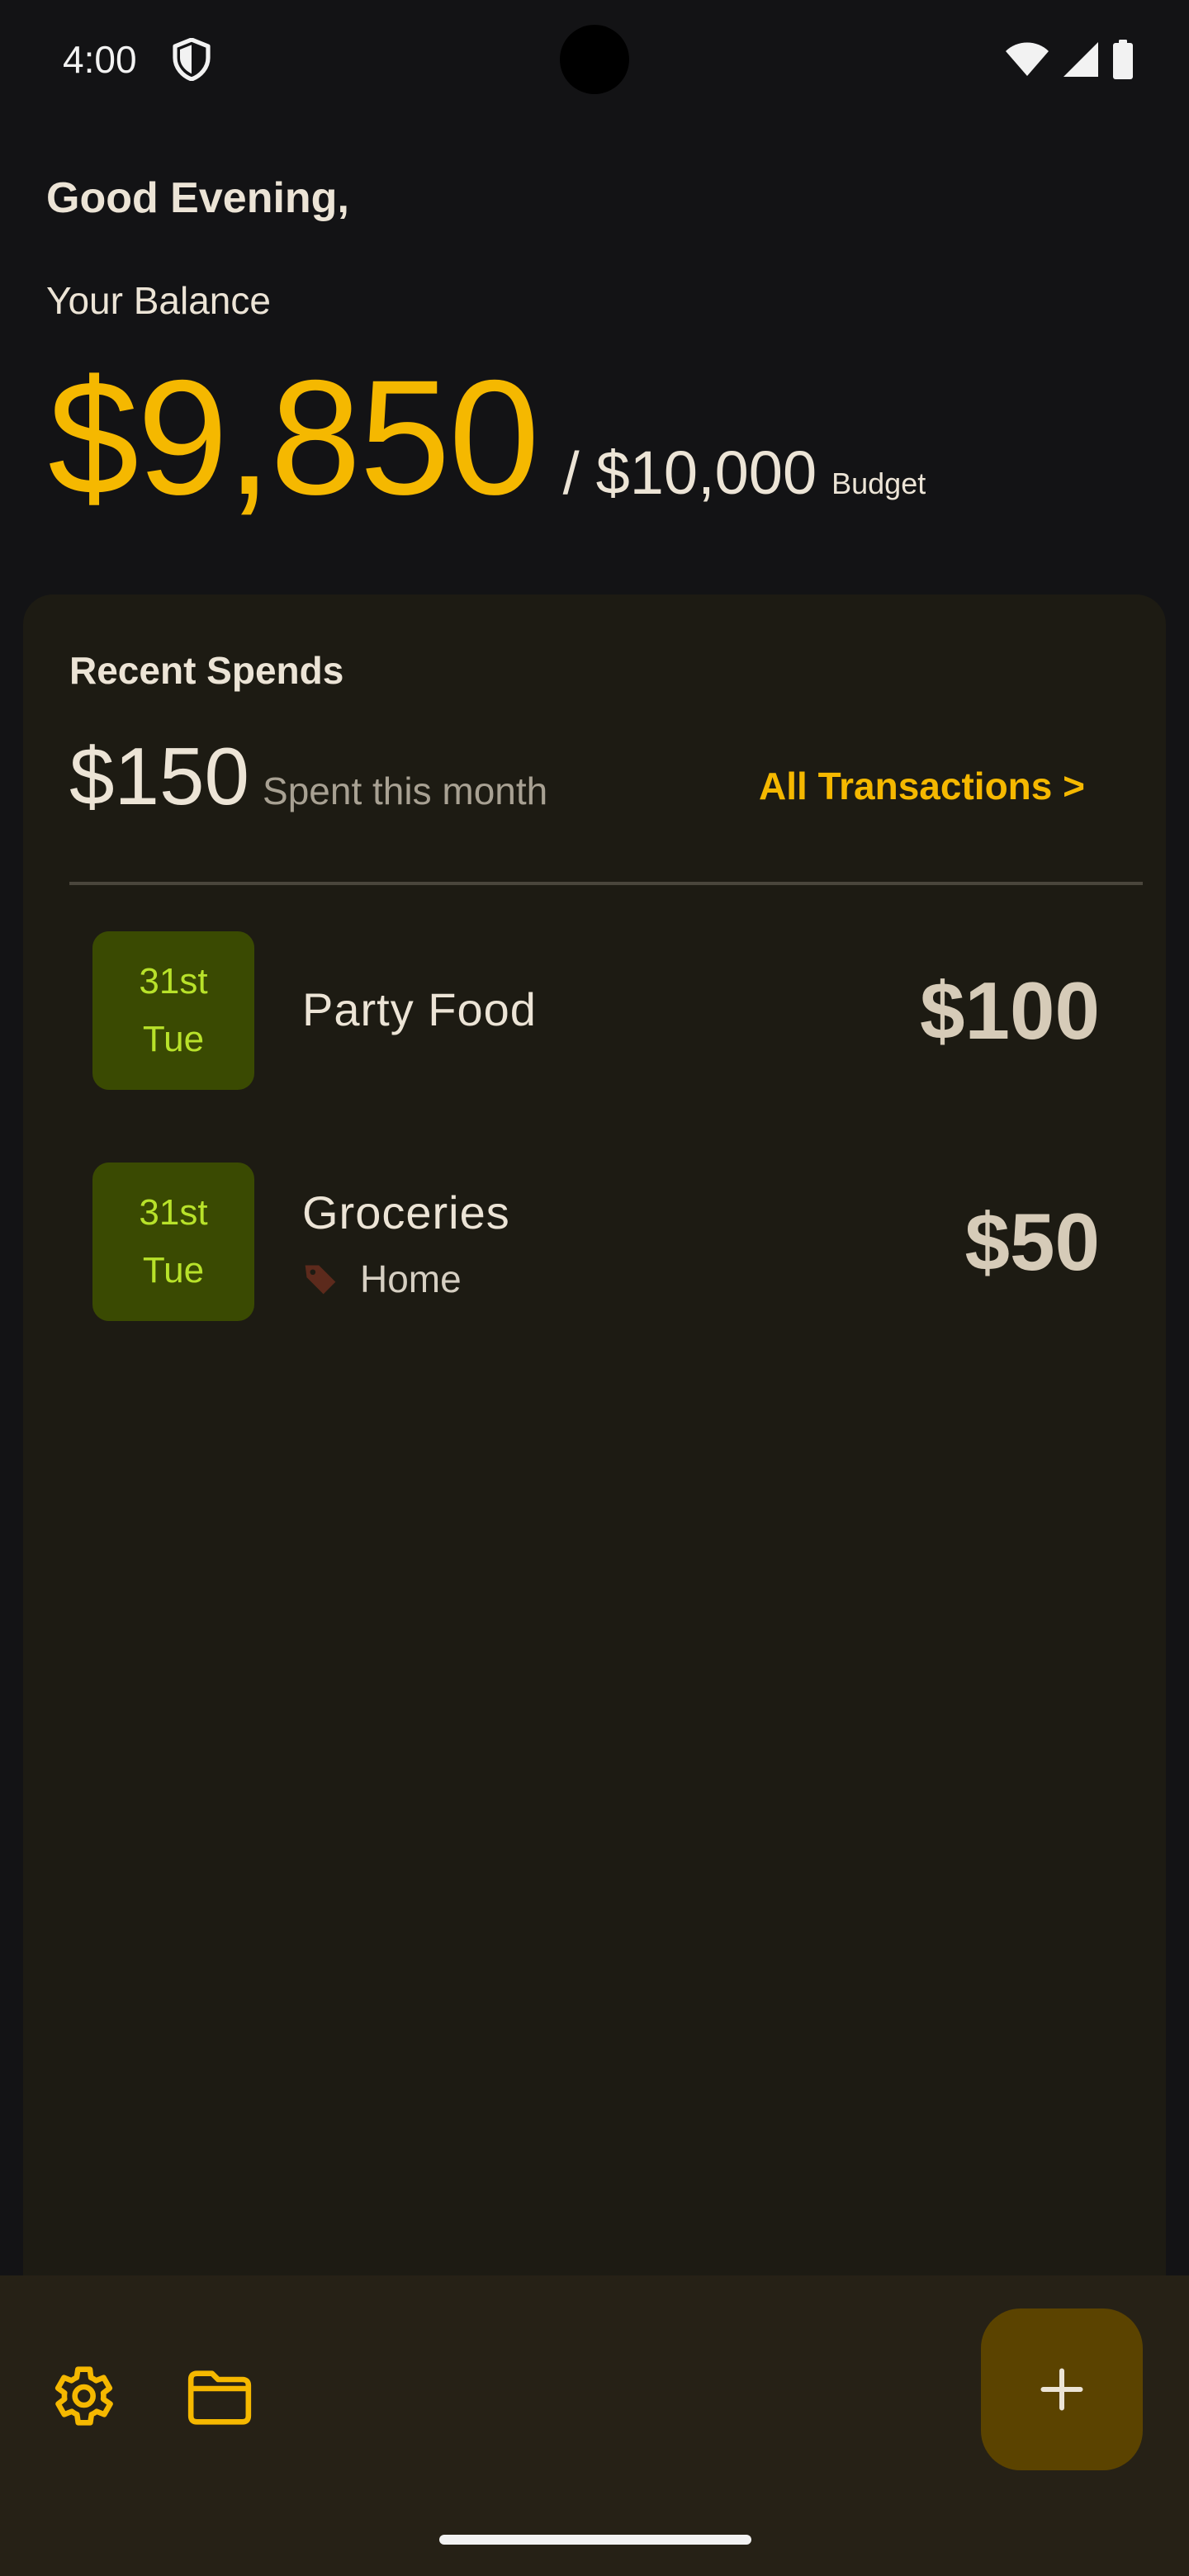  What do you see at coordinates (405, 790) in the screenshot?
I see `spent-label: Spent this month` at bounding box center [405, 790].